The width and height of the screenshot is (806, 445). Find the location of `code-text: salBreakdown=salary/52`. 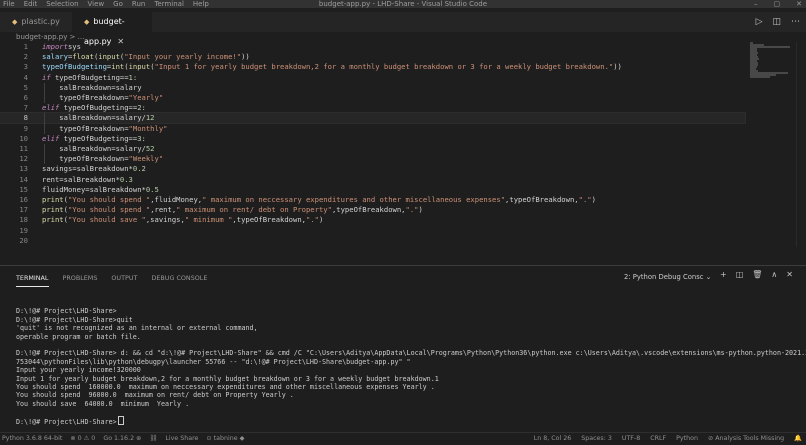

code-text: salBreakdown=salary/52 is located at coordinates (98, 149).